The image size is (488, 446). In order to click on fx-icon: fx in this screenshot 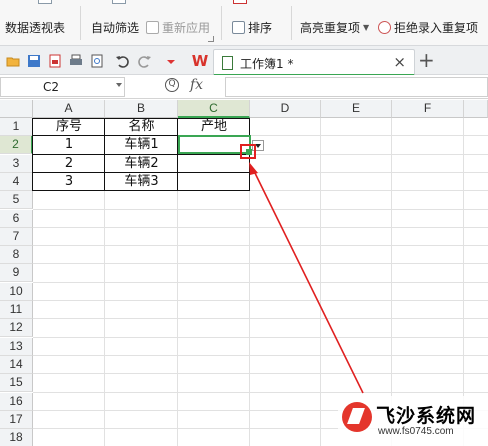, I will do `click(196, 85)`.